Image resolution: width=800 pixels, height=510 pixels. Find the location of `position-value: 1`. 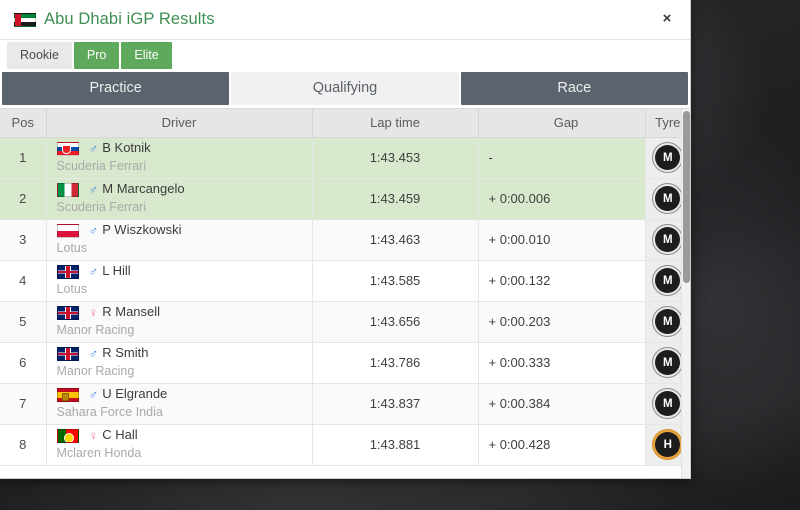

position-value: 1 is located at coordinates (23, 157).